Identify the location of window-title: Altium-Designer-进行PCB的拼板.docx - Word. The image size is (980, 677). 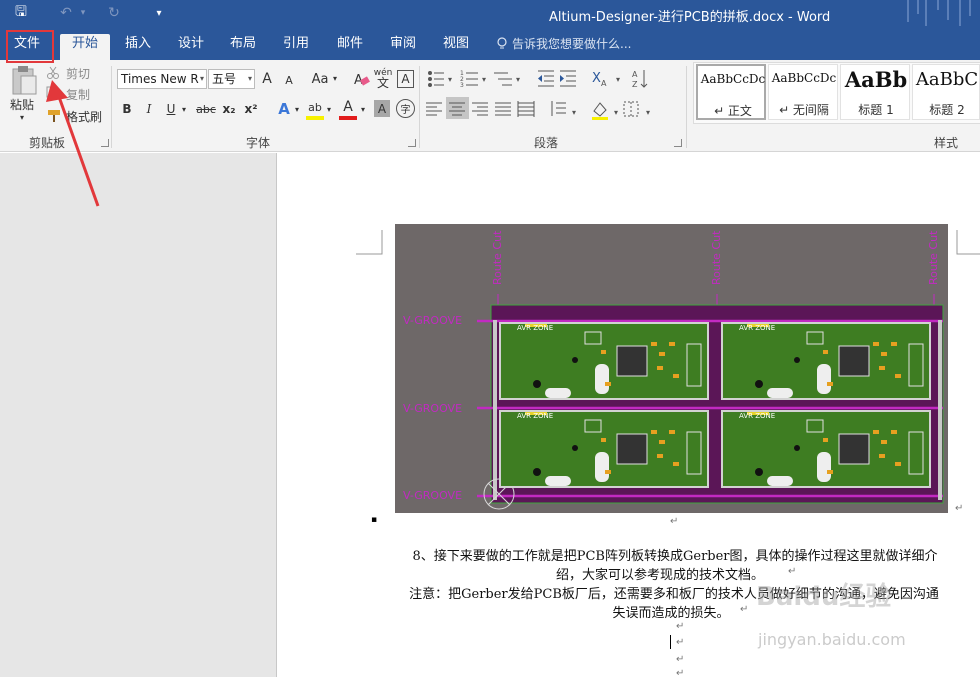
(690, 17).